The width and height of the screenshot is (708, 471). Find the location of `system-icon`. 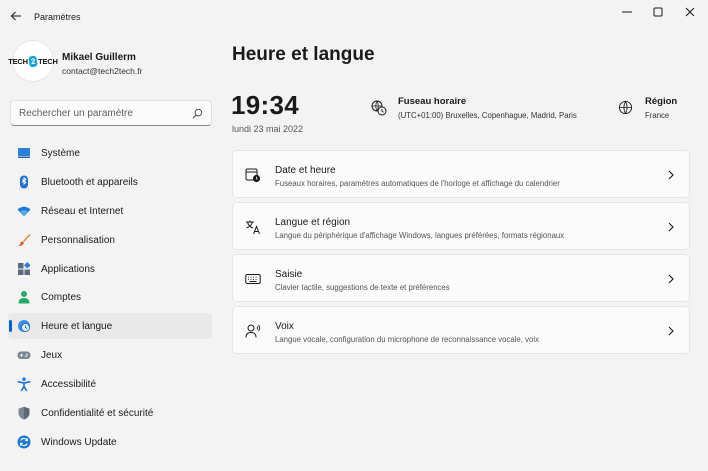

system-icon is located at coordinates (24, 153).